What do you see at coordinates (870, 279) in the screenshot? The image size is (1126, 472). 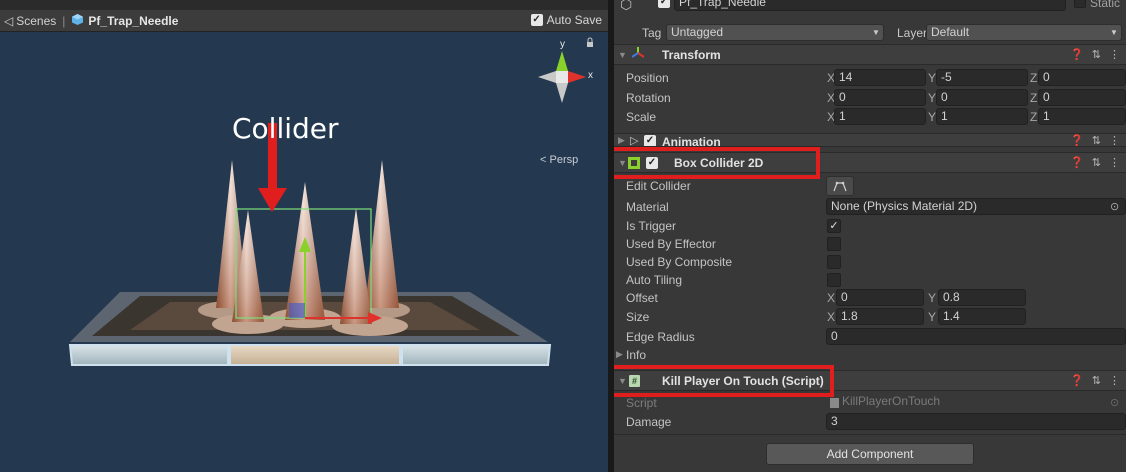 I see `auto-tiling-row: Auto Tiling` at bounding box center [870, 279].